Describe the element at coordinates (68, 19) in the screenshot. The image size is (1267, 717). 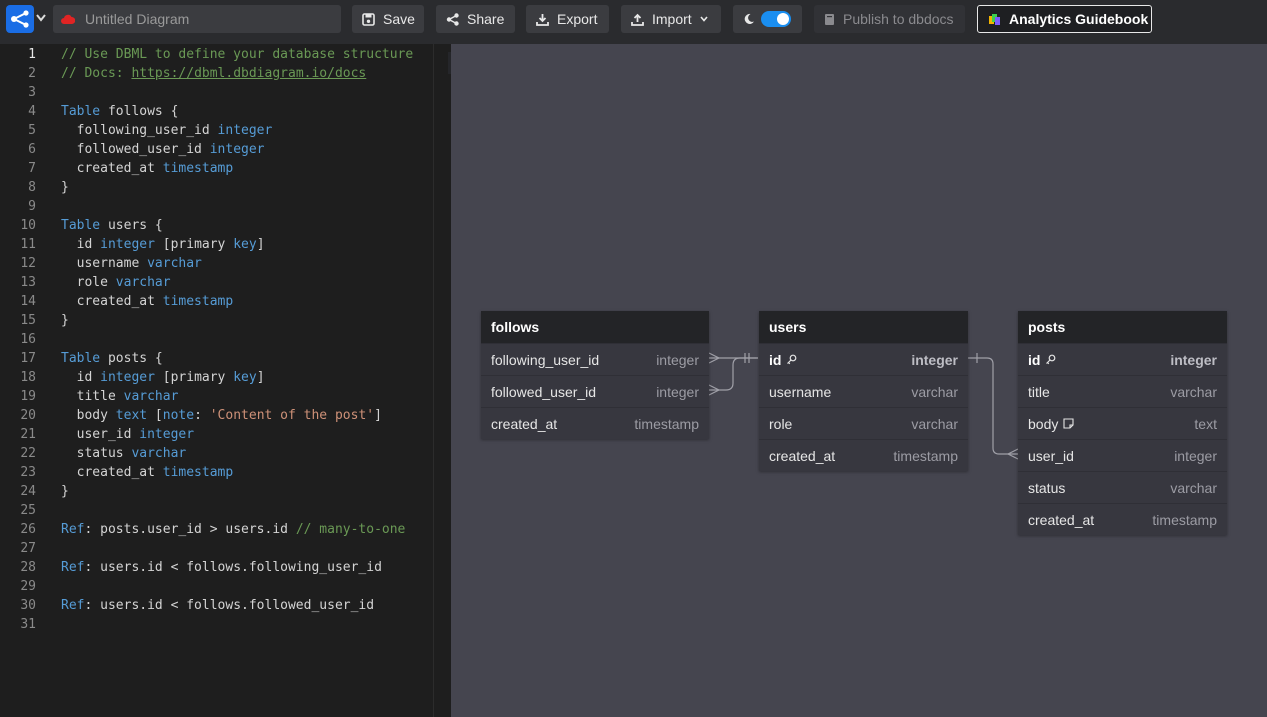
I see `cloud-icon` at that location.